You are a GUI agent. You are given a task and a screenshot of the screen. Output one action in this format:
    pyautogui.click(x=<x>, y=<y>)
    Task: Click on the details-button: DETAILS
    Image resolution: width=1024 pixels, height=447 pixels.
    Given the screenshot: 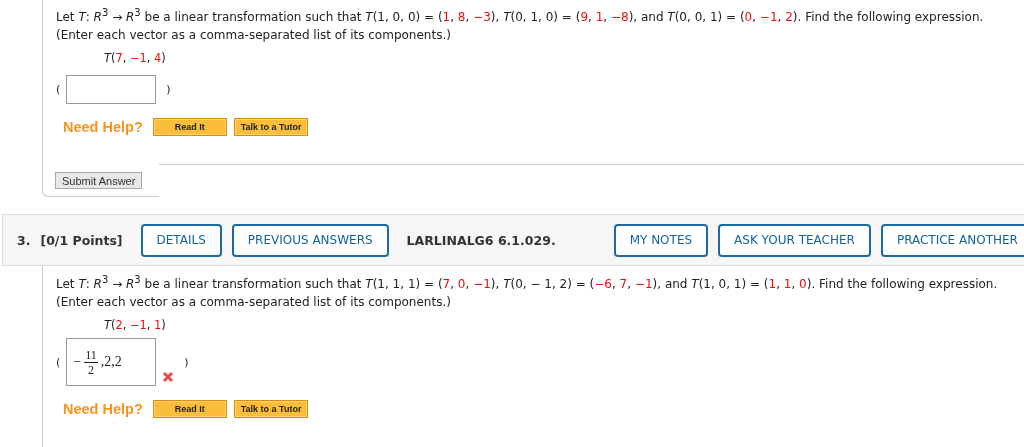 What is the action you would take?
    pyautogui.click(x=181, y=240)
    